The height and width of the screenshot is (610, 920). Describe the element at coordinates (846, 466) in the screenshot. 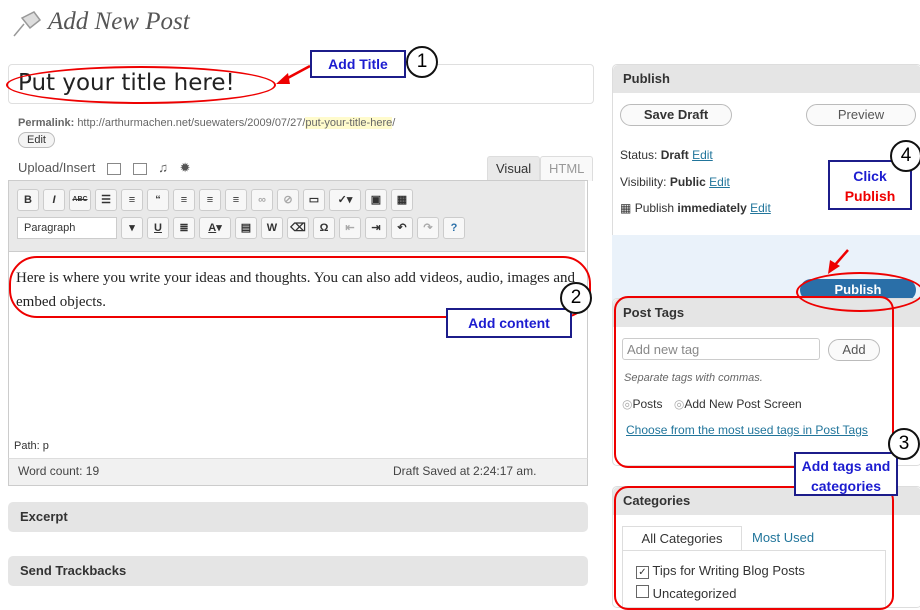

I see `callout-tags-line1: Add tags and` at that location.